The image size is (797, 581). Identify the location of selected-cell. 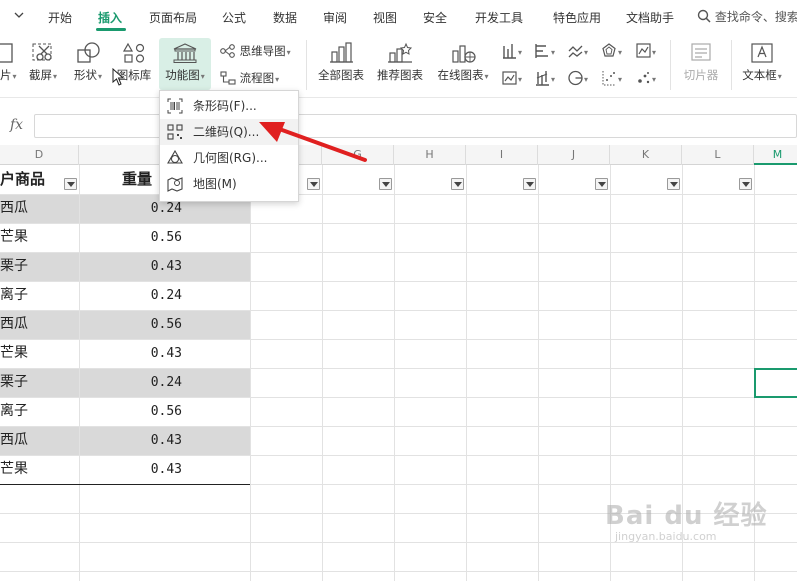
(775, 383).